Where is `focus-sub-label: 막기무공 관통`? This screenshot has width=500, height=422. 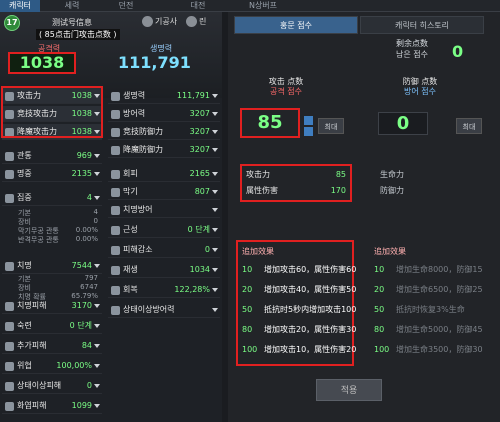 focus-sub-label: 막기무공 관통 is located at coordinates (38, 231).